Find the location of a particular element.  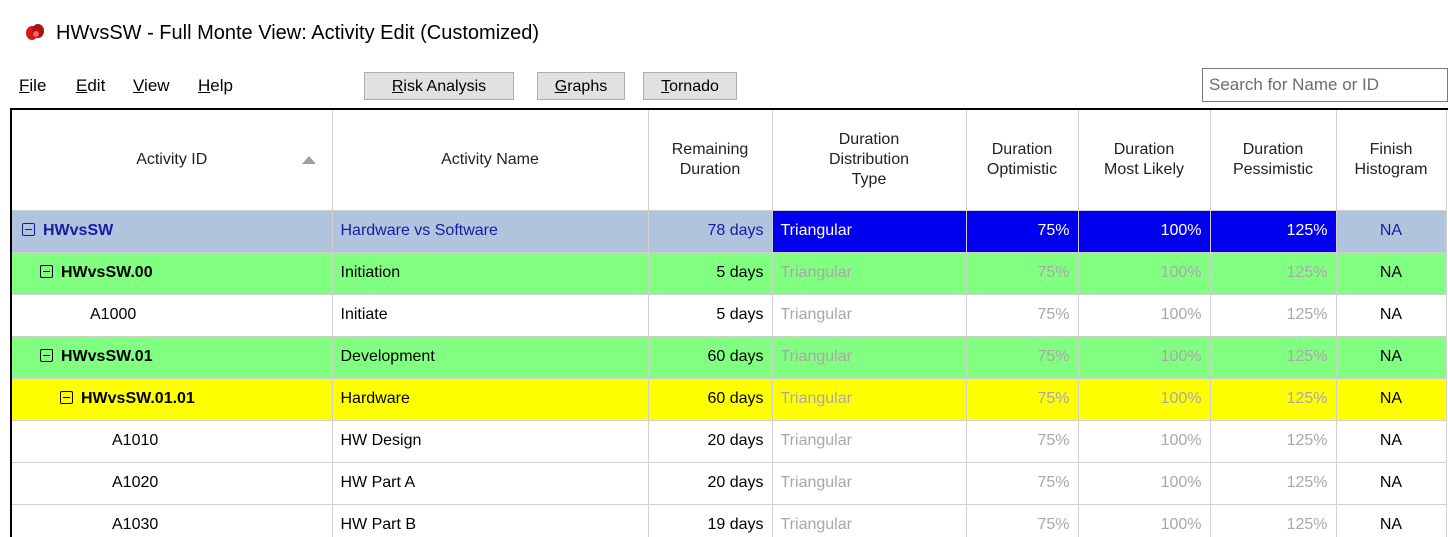

activity-id-cell: A1020 is located at coordinates (172, 483).